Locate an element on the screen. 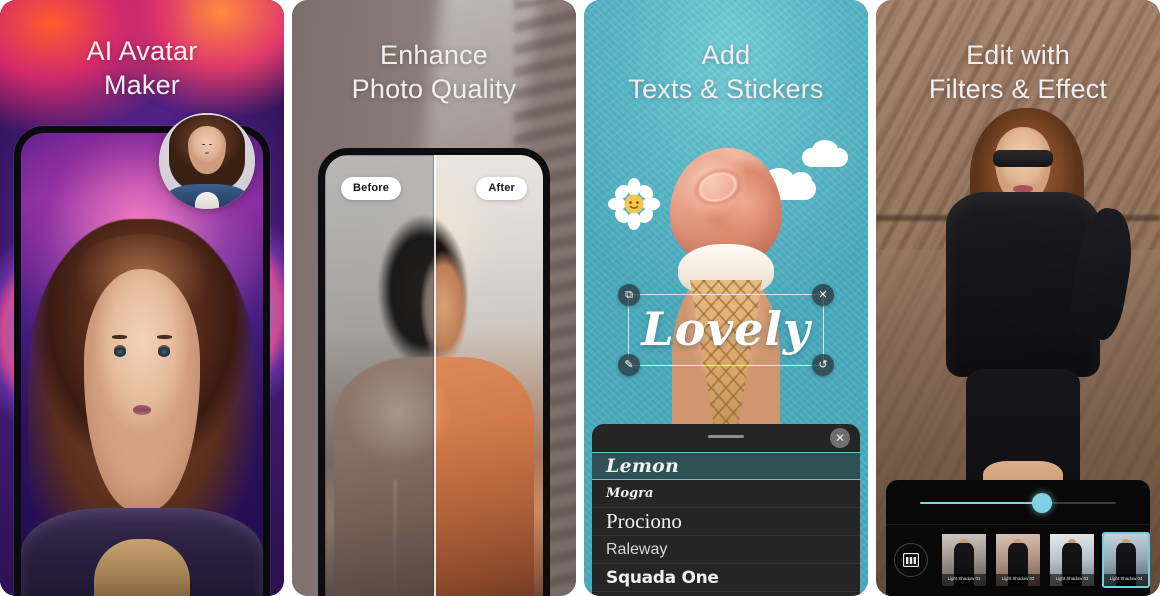 Image resolution: width=1170 pixels, height=596 pixels. slider-thumb is located at coordinates (1041, 503).